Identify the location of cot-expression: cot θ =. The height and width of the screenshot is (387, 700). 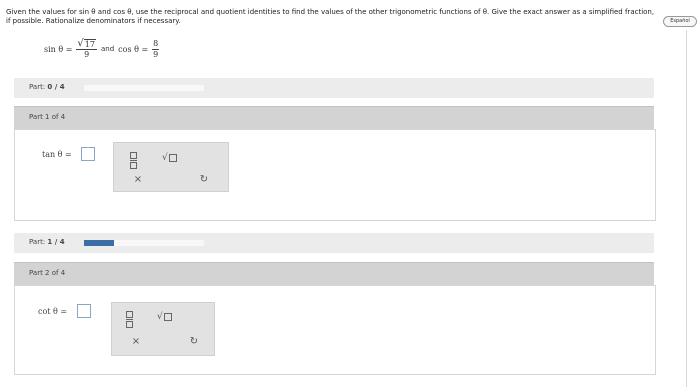
(53, 311).